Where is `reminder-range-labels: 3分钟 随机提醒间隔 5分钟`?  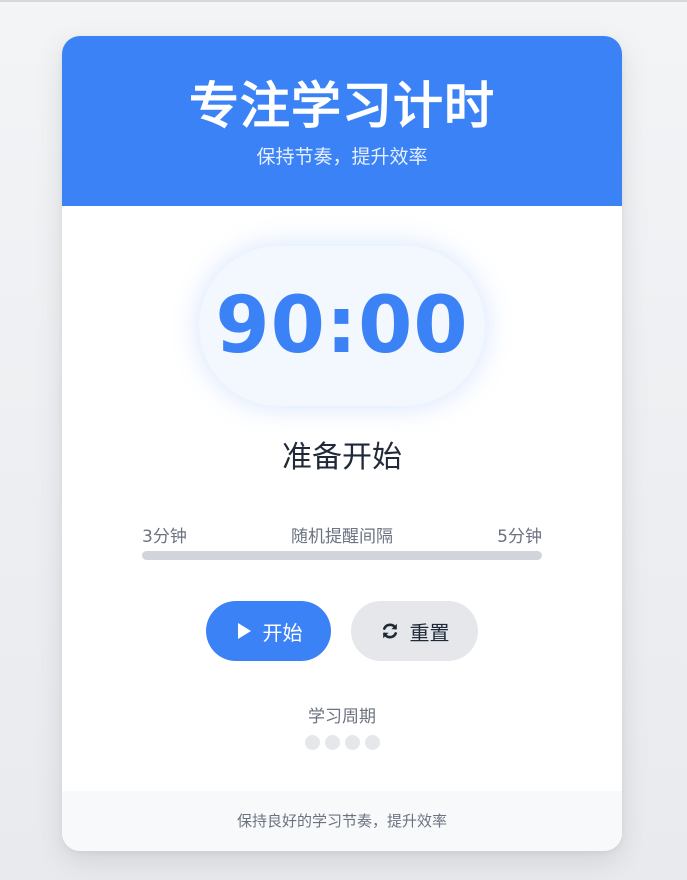 reminder-range-labels: 3分钟 随机提醒间隔 5分钟 is located at coordinates (342, 534).